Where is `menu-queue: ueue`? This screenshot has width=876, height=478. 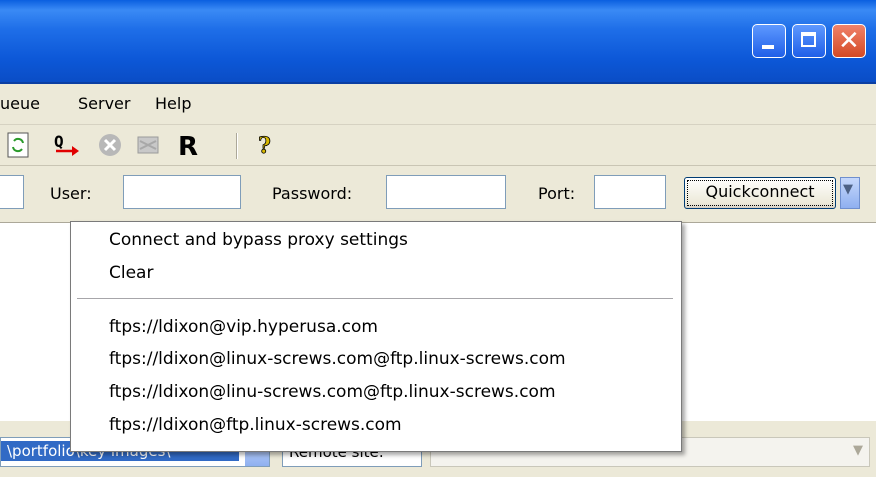
menu-queue: ueue is located at coordinates (20, 104).